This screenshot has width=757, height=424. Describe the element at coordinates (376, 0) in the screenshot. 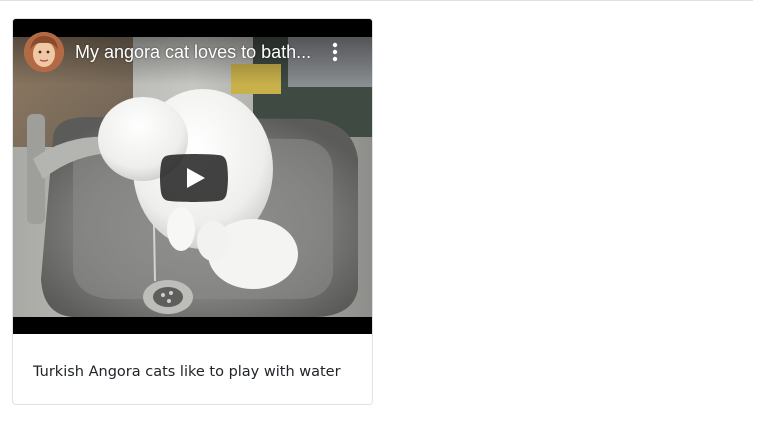

I see `top-divider` at that location.